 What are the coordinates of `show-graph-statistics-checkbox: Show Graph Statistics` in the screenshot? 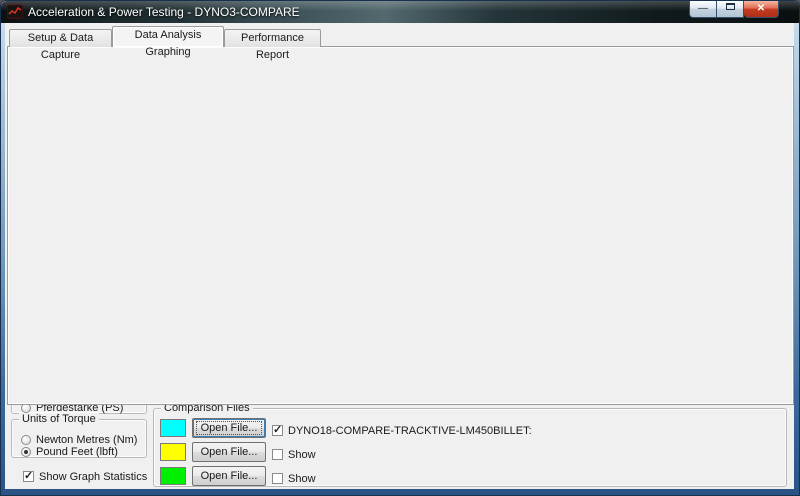 It's located at (85, 476).